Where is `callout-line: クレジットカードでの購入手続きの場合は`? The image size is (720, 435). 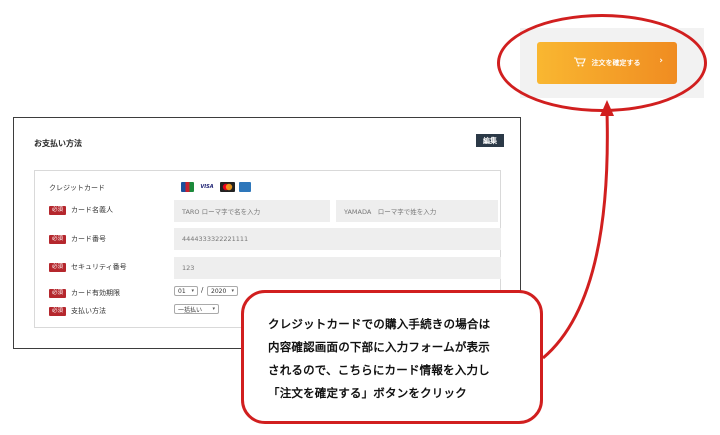
callout-line: クレジットカードでの購入手続きの場合は is located at coordinates (379, 324).